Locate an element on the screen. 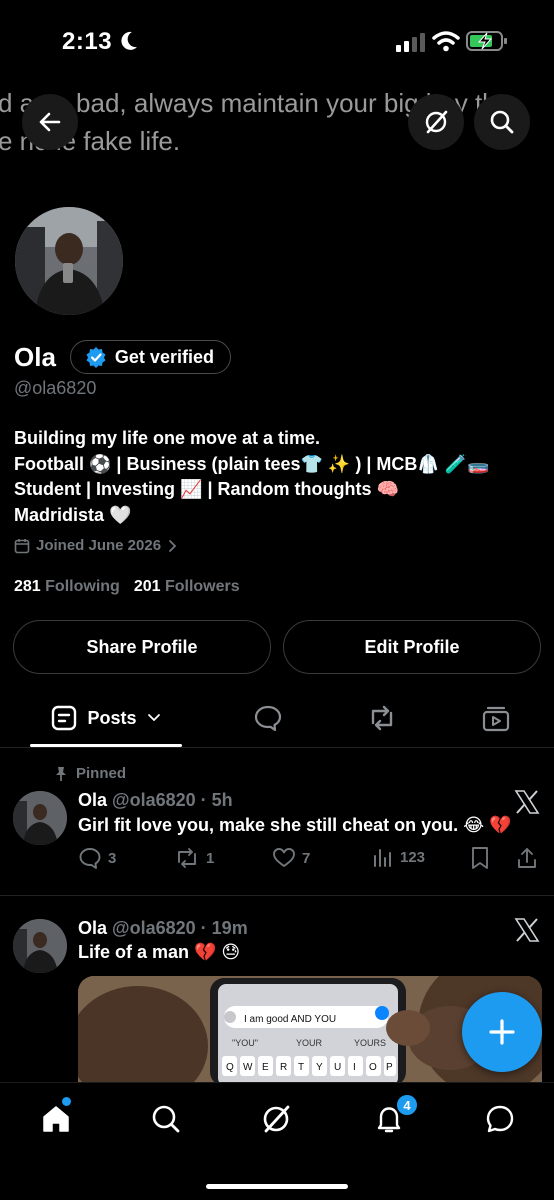 The width and height of the screenshot is (554, 1200). svg-text: W is located at coordinates (248, 1067).